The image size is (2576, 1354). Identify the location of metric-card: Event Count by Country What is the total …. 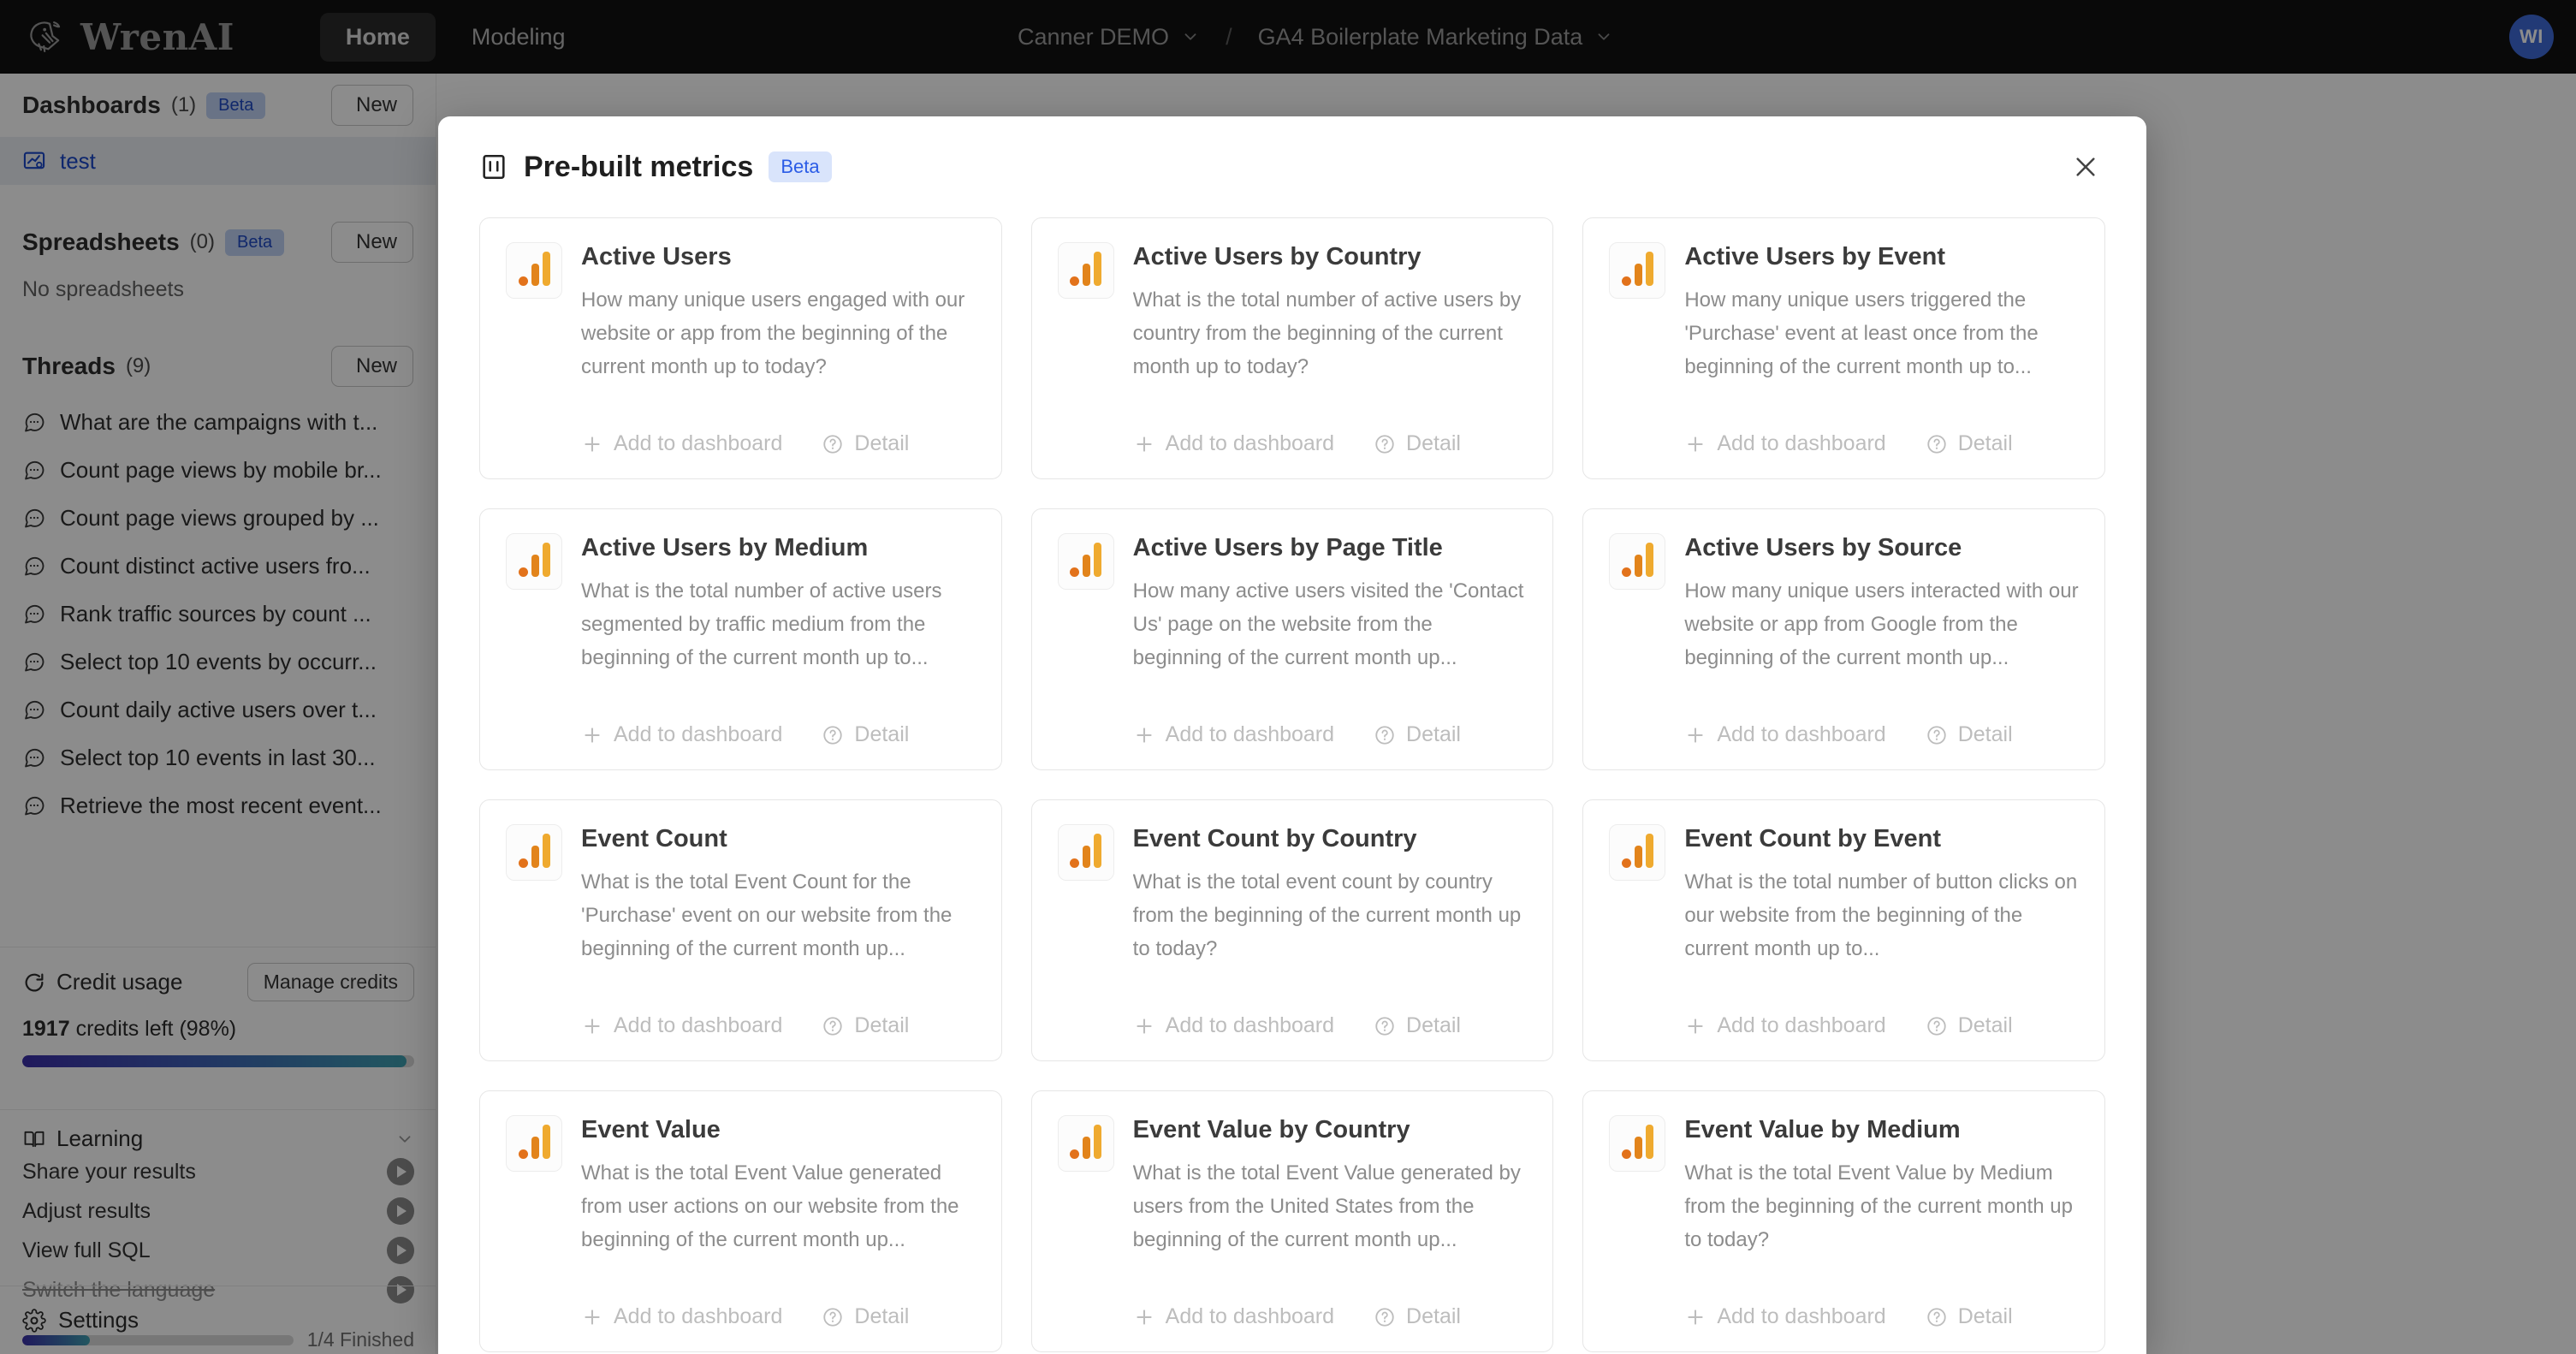
(1292, 930).